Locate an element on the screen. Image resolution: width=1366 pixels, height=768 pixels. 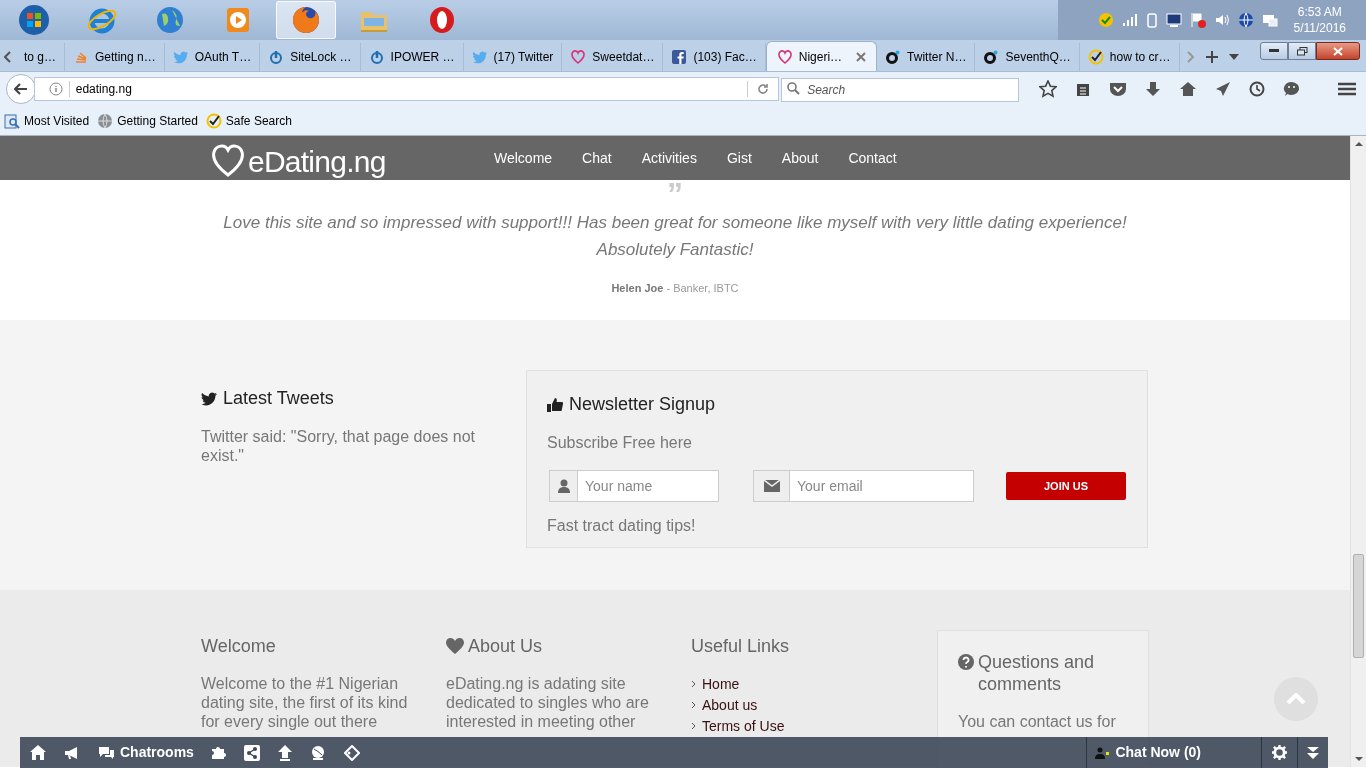
caret-icon is located at coordinates (1233, 57).